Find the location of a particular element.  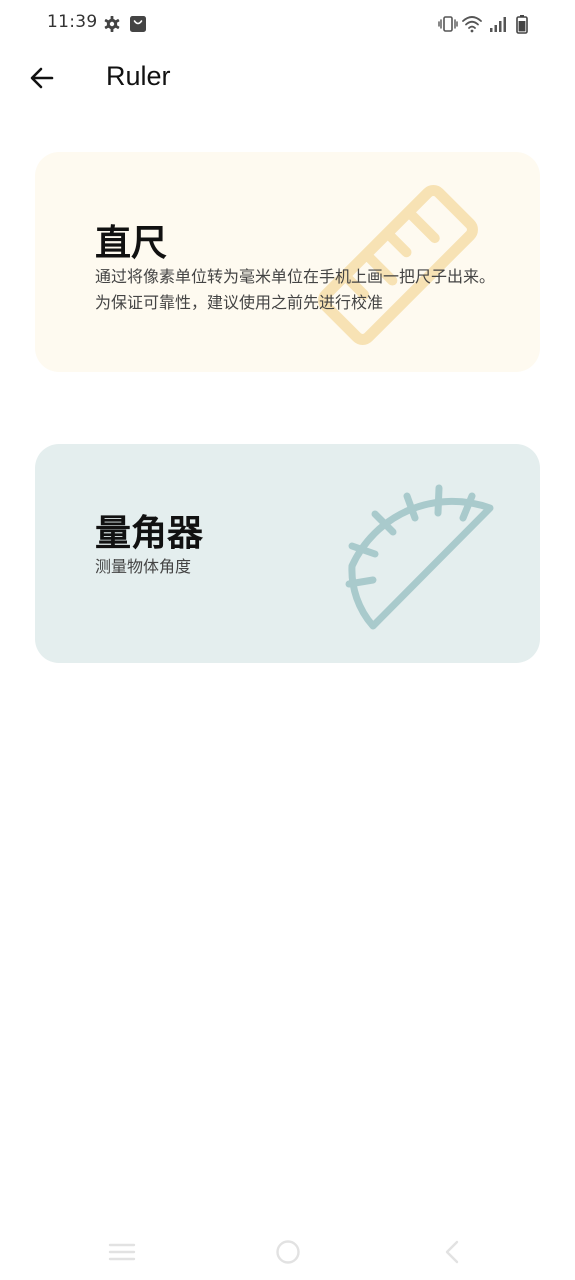

protractor-title: 量角器 is located at coordinates (149, 533).